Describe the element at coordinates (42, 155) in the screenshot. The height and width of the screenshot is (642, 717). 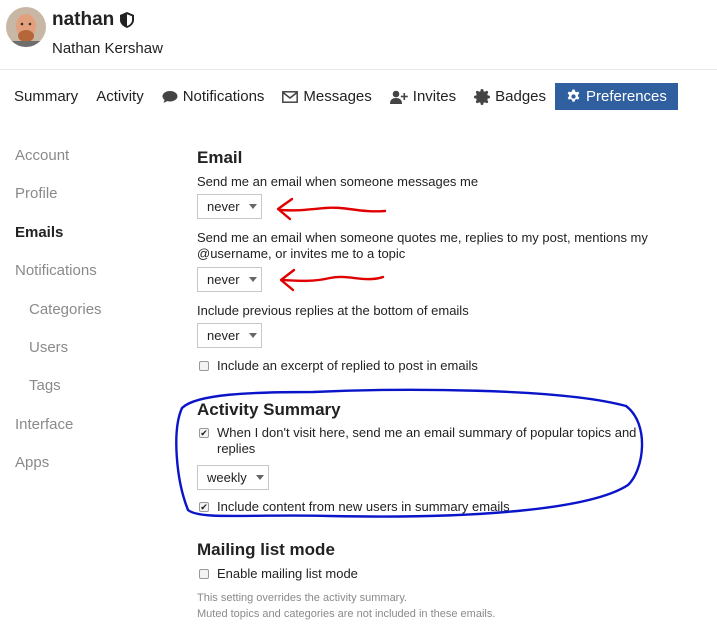
I see `sidebar-item-account: Account` at that location.